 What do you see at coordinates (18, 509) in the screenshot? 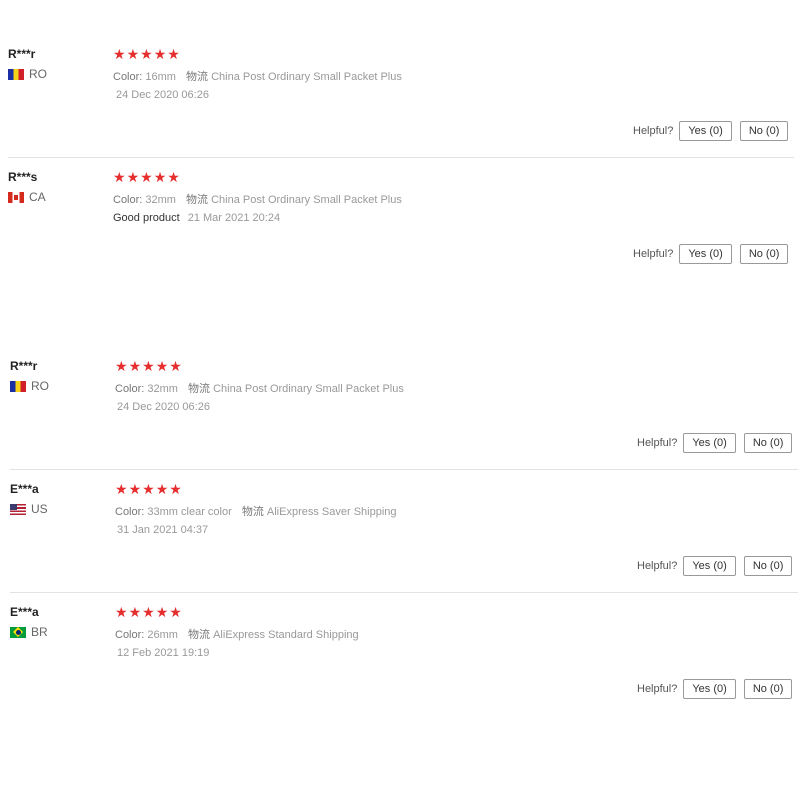
I see `united-states-flag-icon` at bounding box center [18, 509].